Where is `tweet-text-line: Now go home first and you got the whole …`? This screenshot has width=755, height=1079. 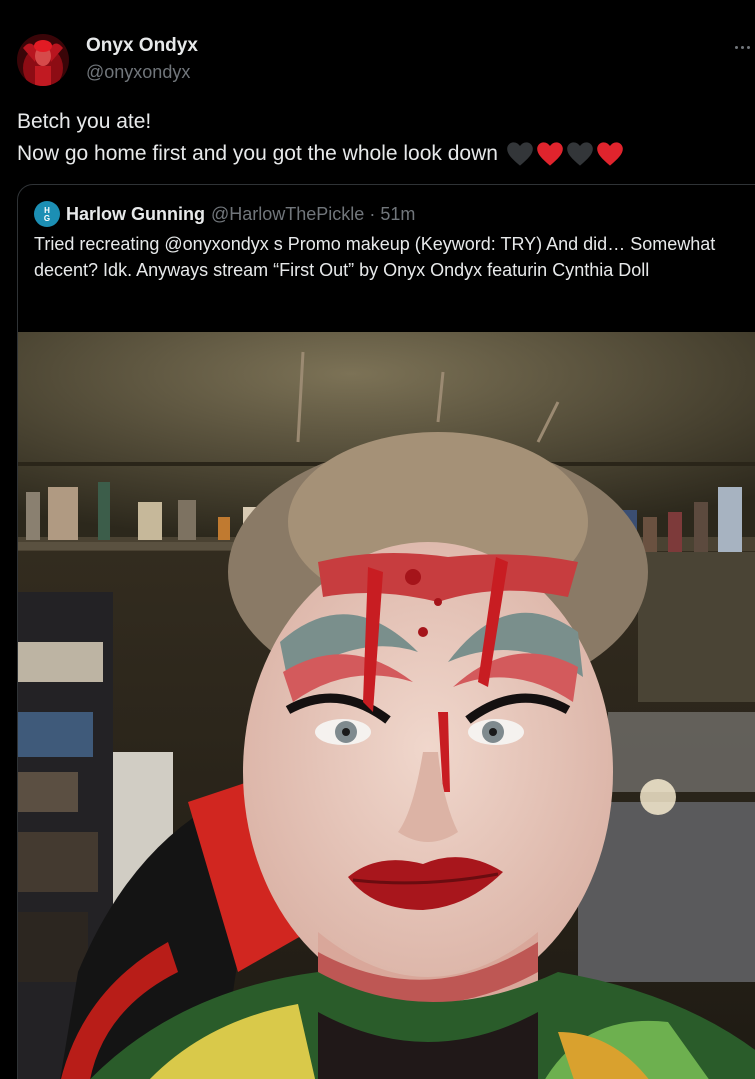 tweet-text-line: Now go home first and you got the whole … is located at coordinates (382, 154).